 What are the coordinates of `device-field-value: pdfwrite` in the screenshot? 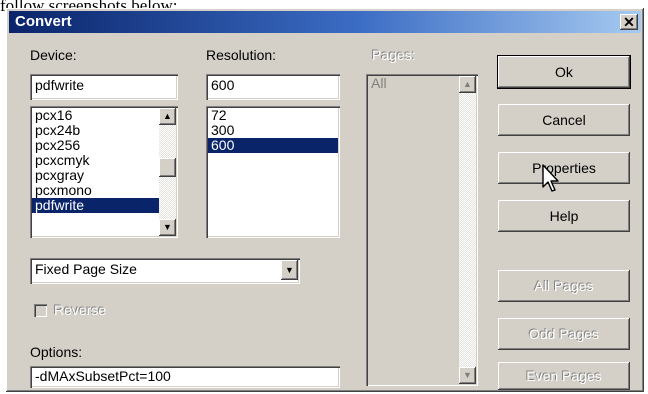 It's located at (60, 85).